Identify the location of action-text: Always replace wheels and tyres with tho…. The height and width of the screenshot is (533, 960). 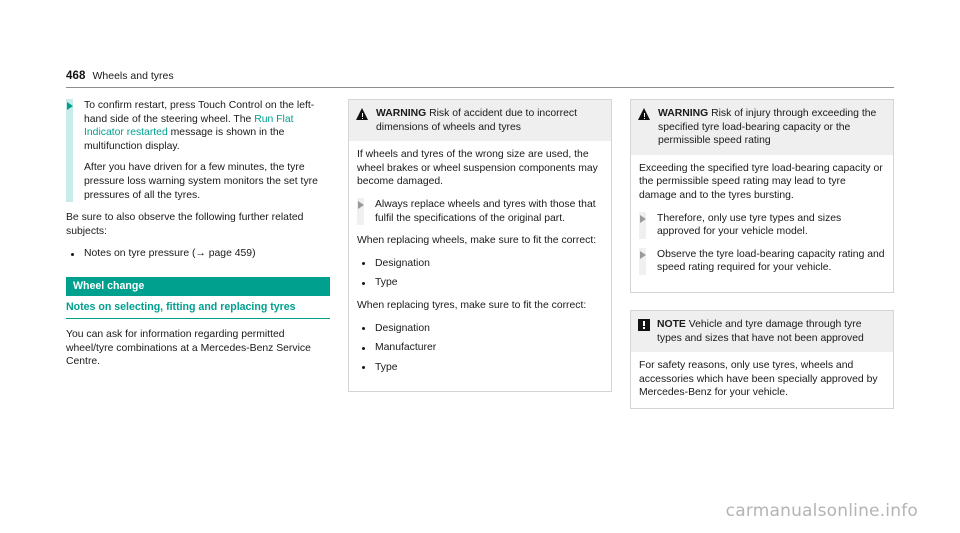
(485, 211).